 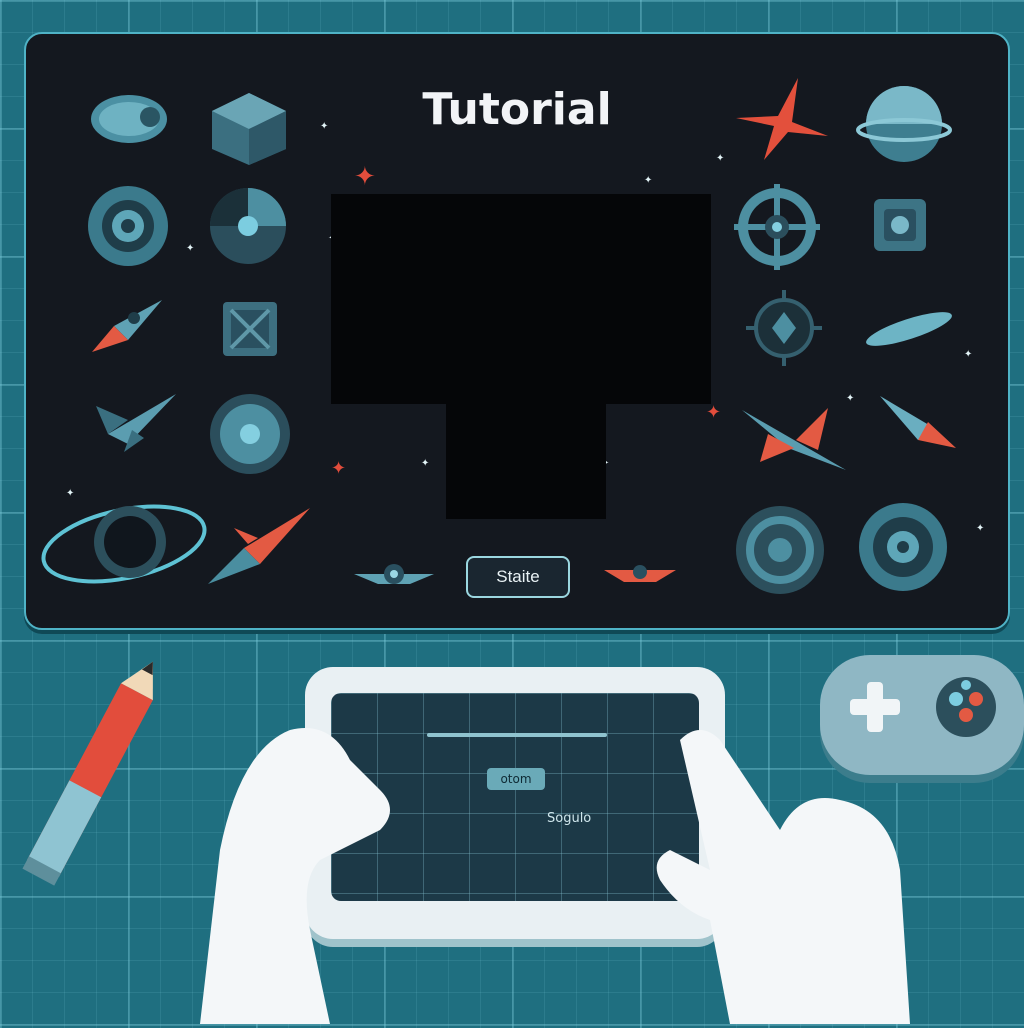 I want to click on small-ship-icon, so click(x=394, y=573).